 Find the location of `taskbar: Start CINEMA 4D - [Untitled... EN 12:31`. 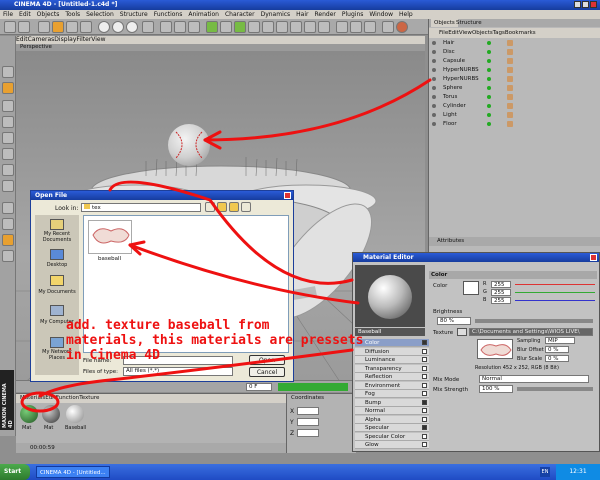

taskbar: Start CINEMA 4D - [Untitled... EN 12:31 is located at coordinates (300, 472).